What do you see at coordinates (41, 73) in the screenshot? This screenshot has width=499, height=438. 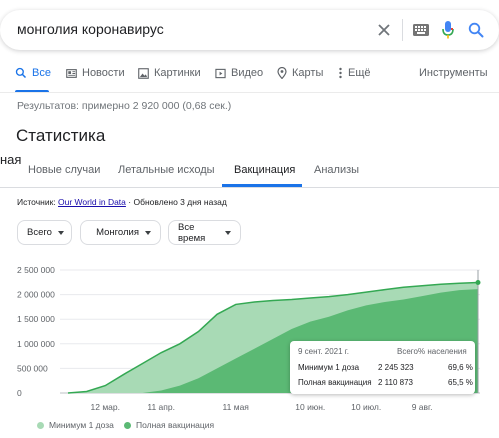 I see `tab-label: Все` at bounding box center [41, 73].